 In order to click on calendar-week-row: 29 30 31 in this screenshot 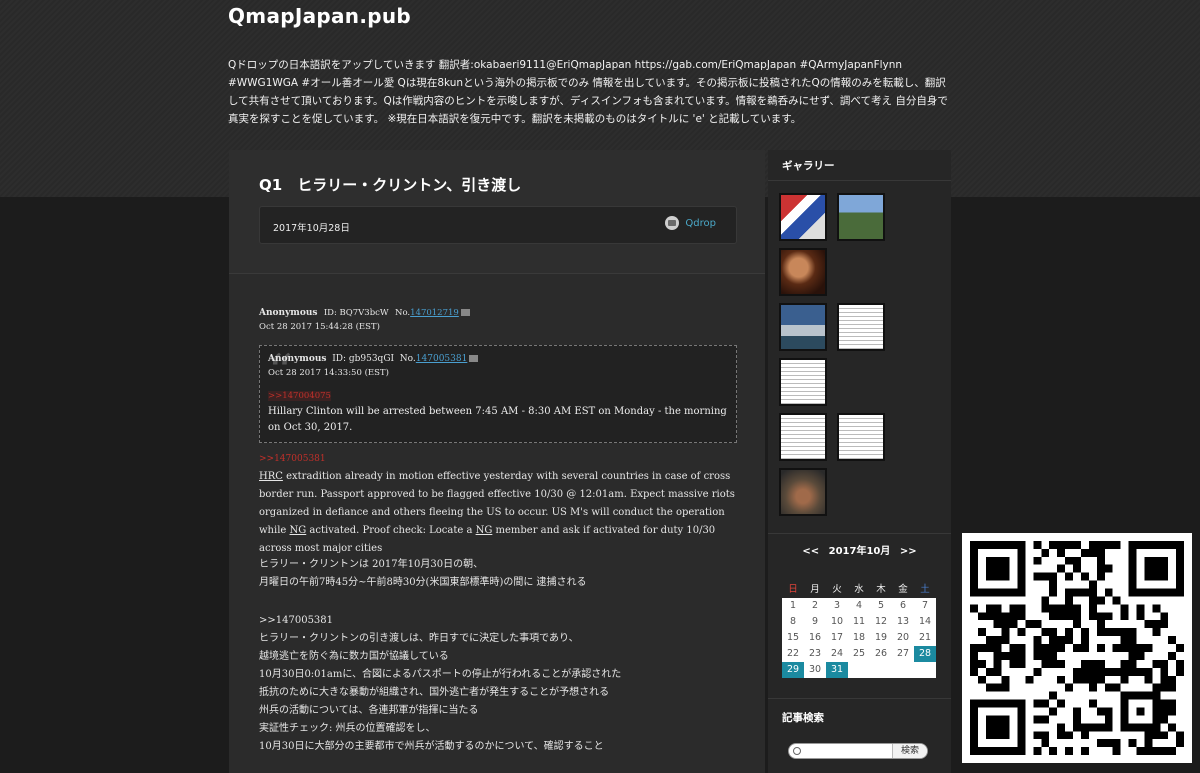, I will do `click(859, 670)`.